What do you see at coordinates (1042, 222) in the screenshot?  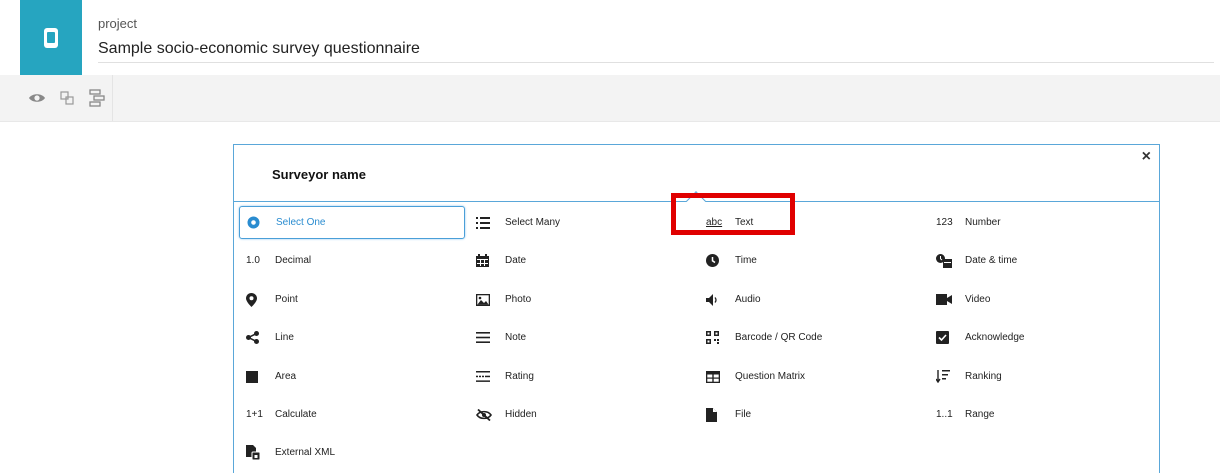 I see `type-number: 123 Number` at bounding box center [1042, 222].